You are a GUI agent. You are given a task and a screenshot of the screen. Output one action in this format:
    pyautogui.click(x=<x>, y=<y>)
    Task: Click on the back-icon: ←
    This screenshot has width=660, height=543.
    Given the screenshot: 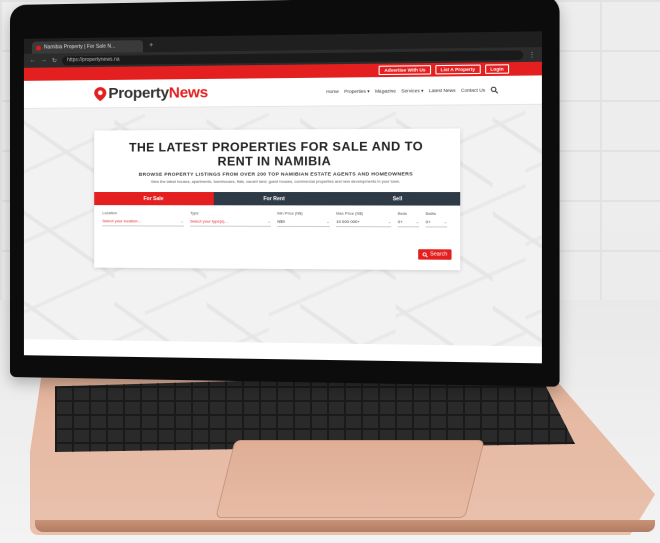 What is the action you would take?
    pyautogui.click(x=33, y=61)
    